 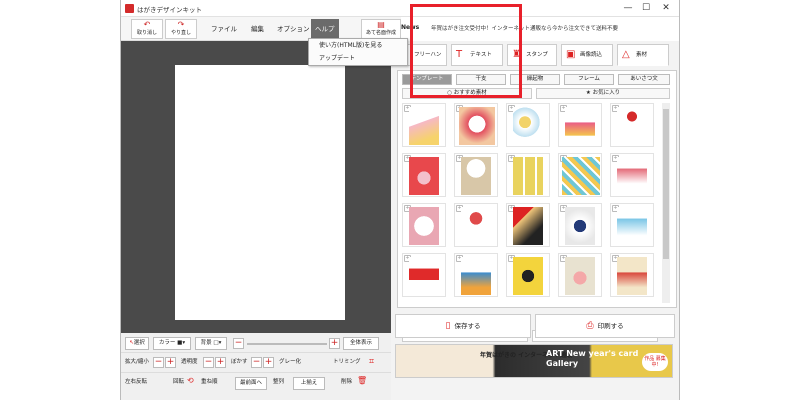 I want to click on app-icon, so click(x=129, y=8).